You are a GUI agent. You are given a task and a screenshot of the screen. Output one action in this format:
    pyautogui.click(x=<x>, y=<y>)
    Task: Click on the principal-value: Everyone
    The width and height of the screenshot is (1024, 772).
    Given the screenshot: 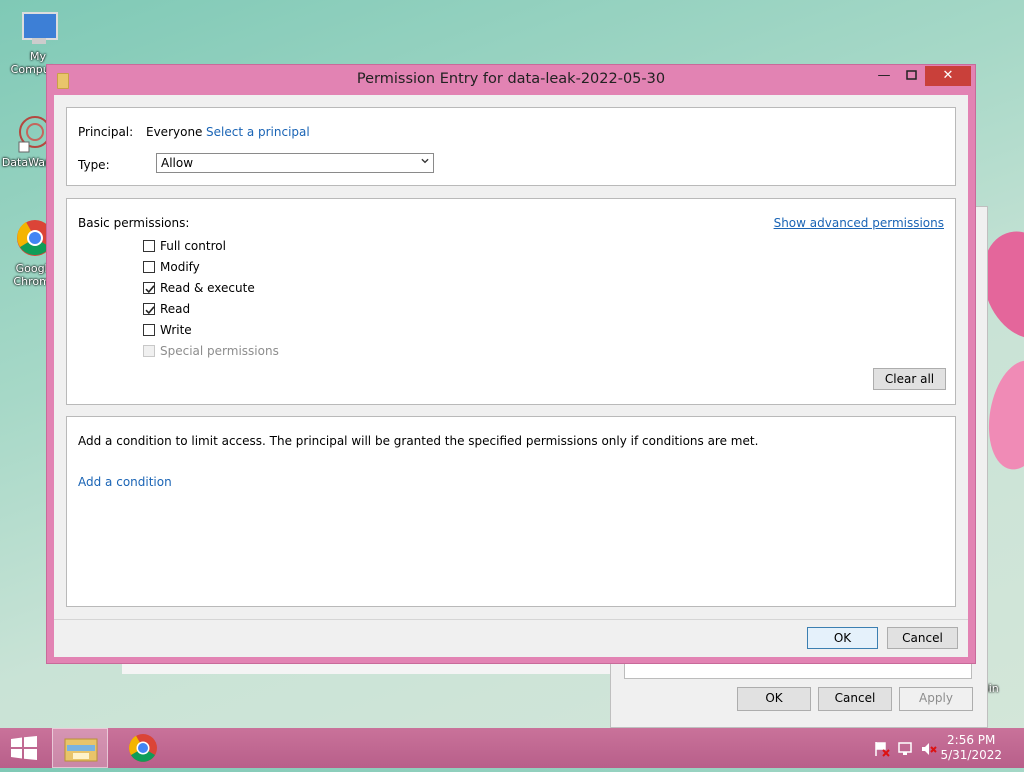 What is the action you would take?
    pyautogui.click(x=174, y=132)
    